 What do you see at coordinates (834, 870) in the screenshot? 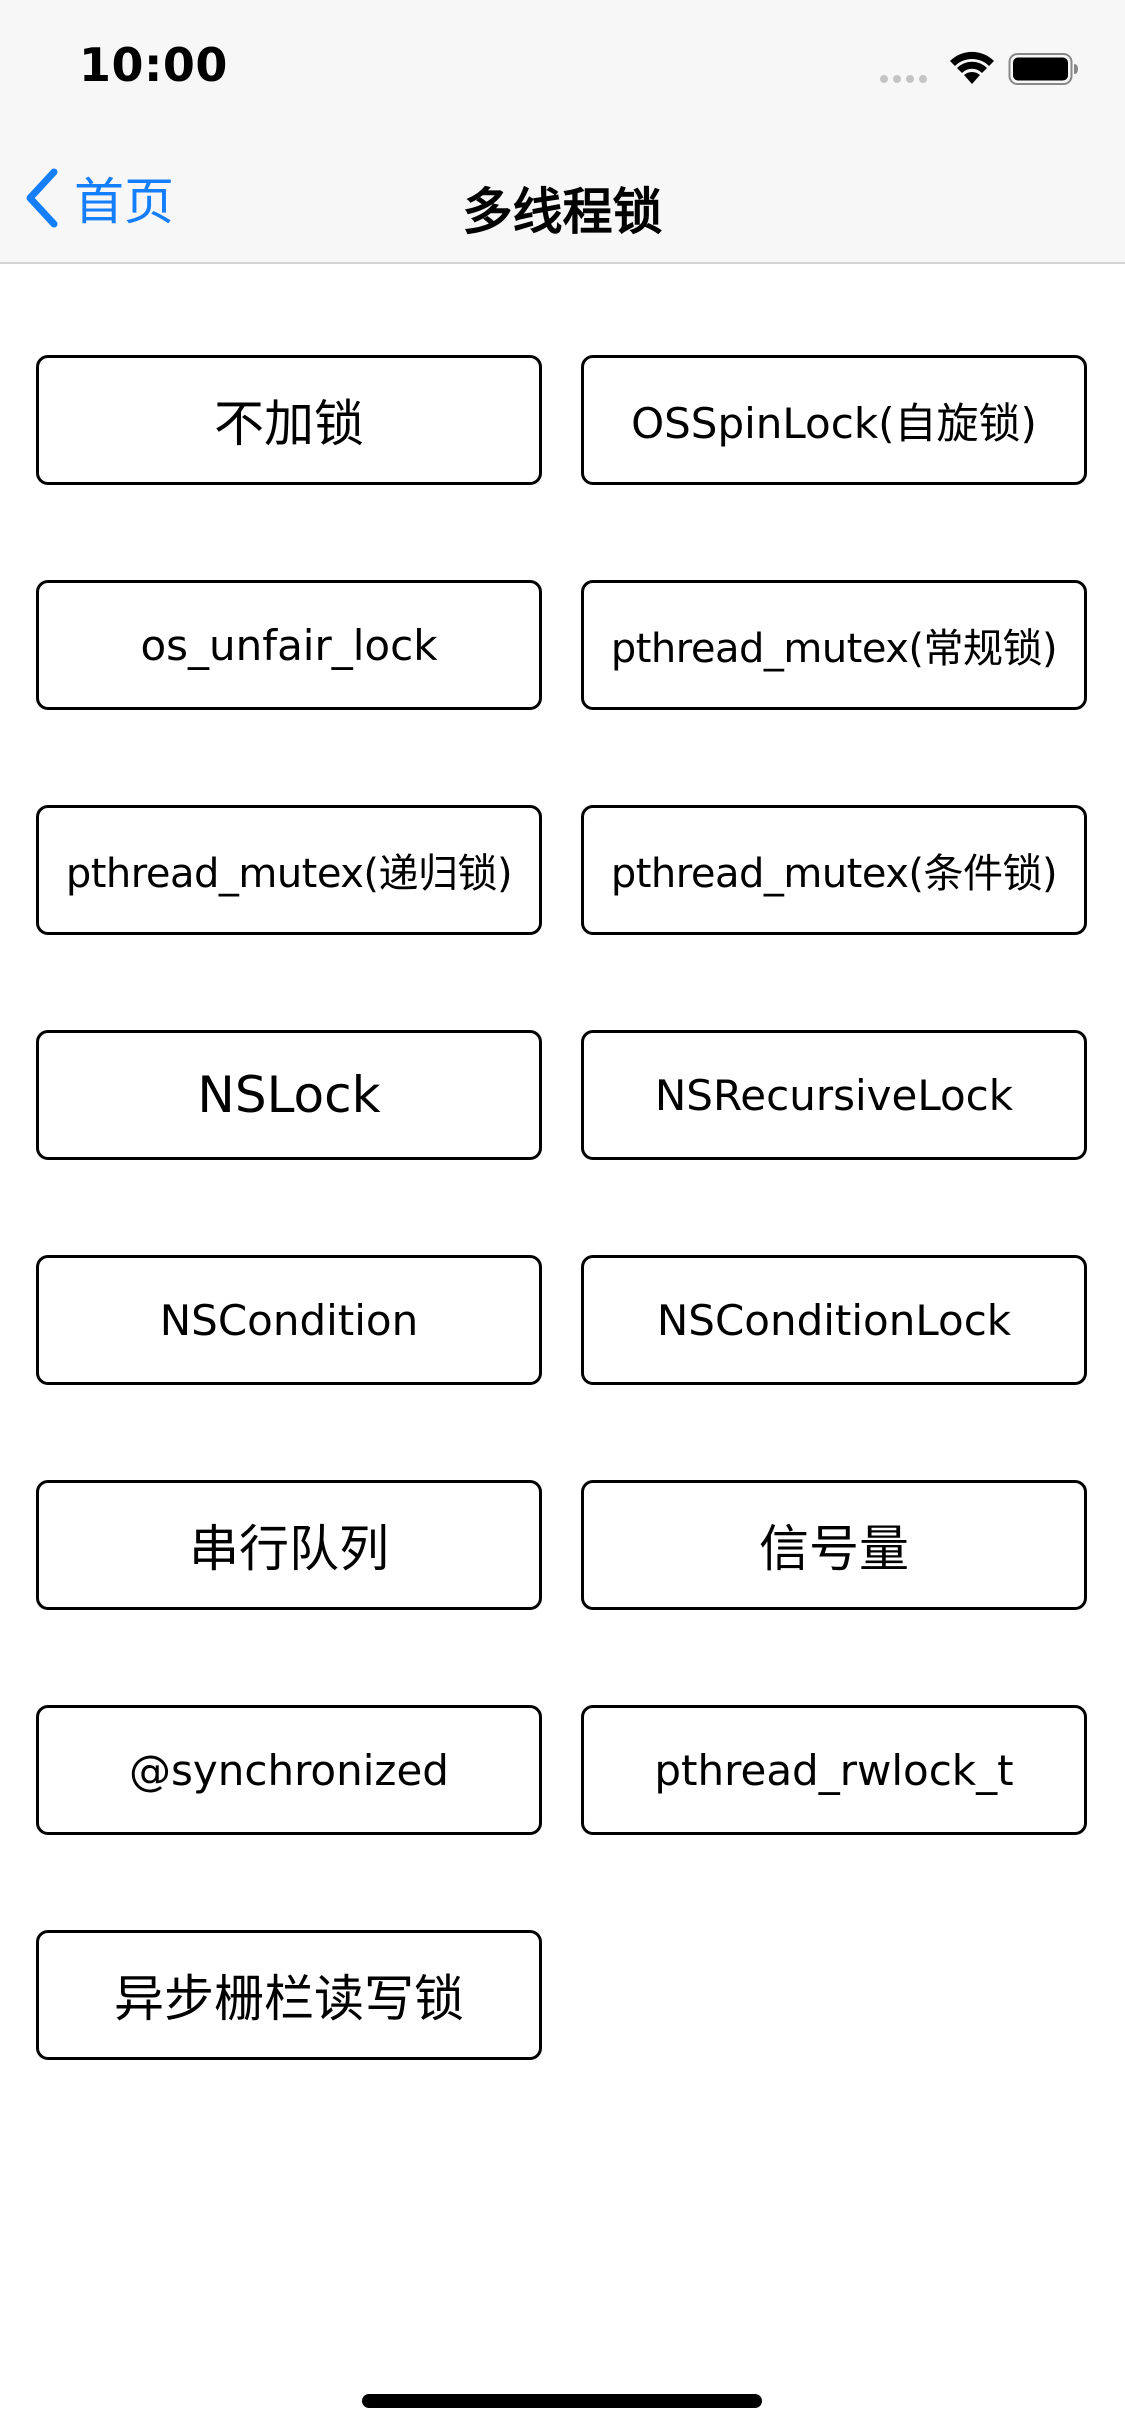
I see `pthread-mutex-condition-button: pthread_mutex(条件锁)` at bounding box center [834, 870].